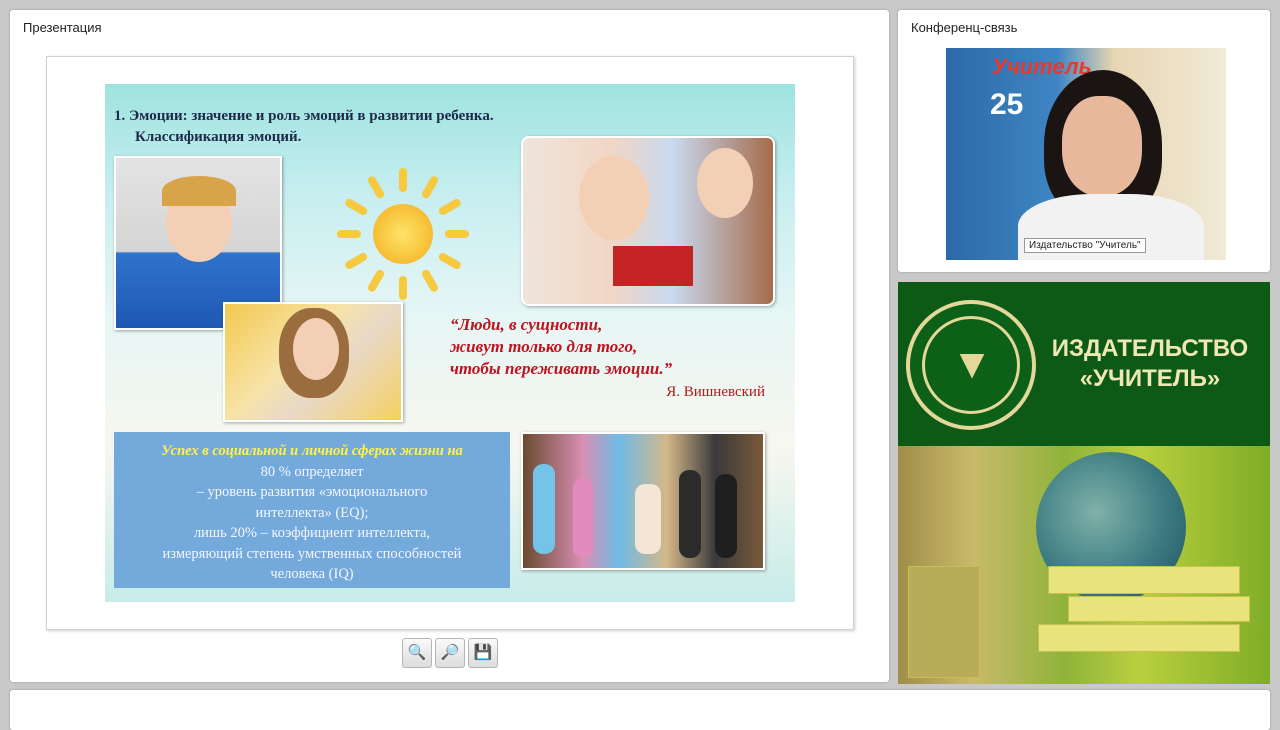 This screenshot has height=730, width=1280. What do you see at coordinates (1150, 348) in the screenshot?
I see `publisher-line1: ИЗДАТЕЛЬСТВО` at bounding box center [1150, 348].